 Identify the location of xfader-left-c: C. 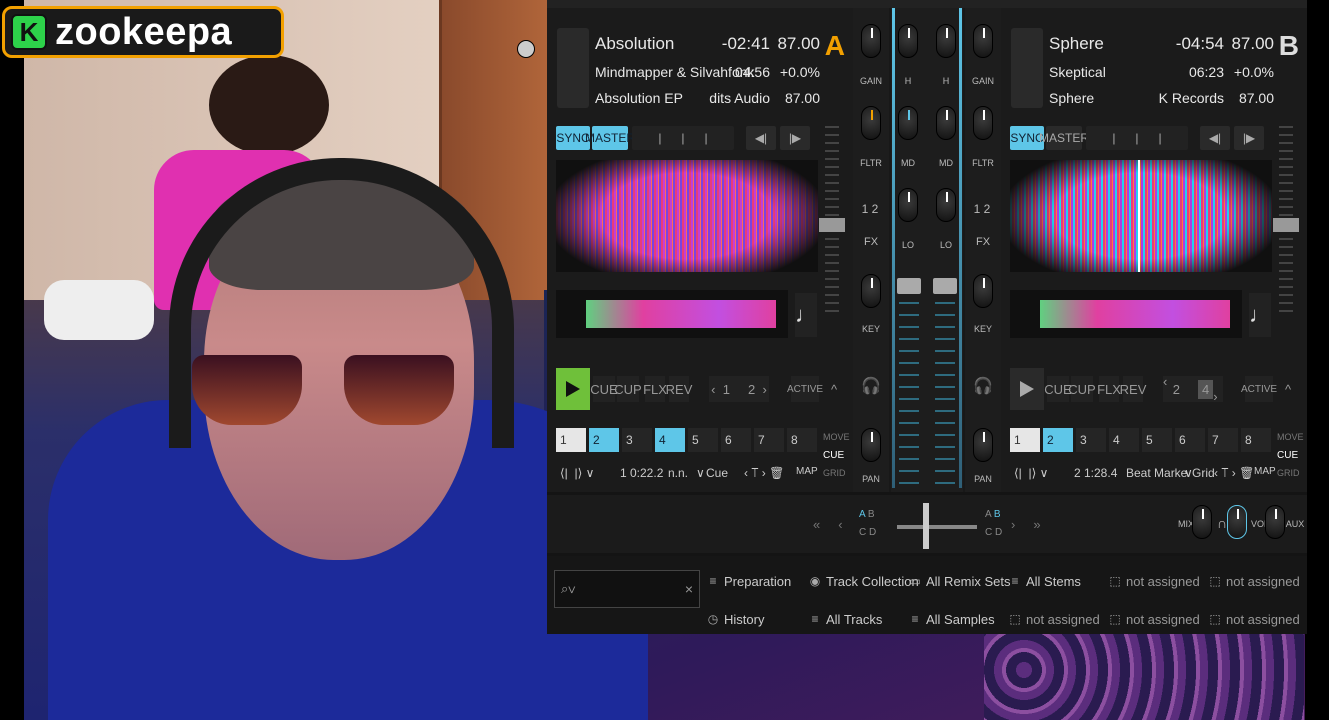
(862, 532).